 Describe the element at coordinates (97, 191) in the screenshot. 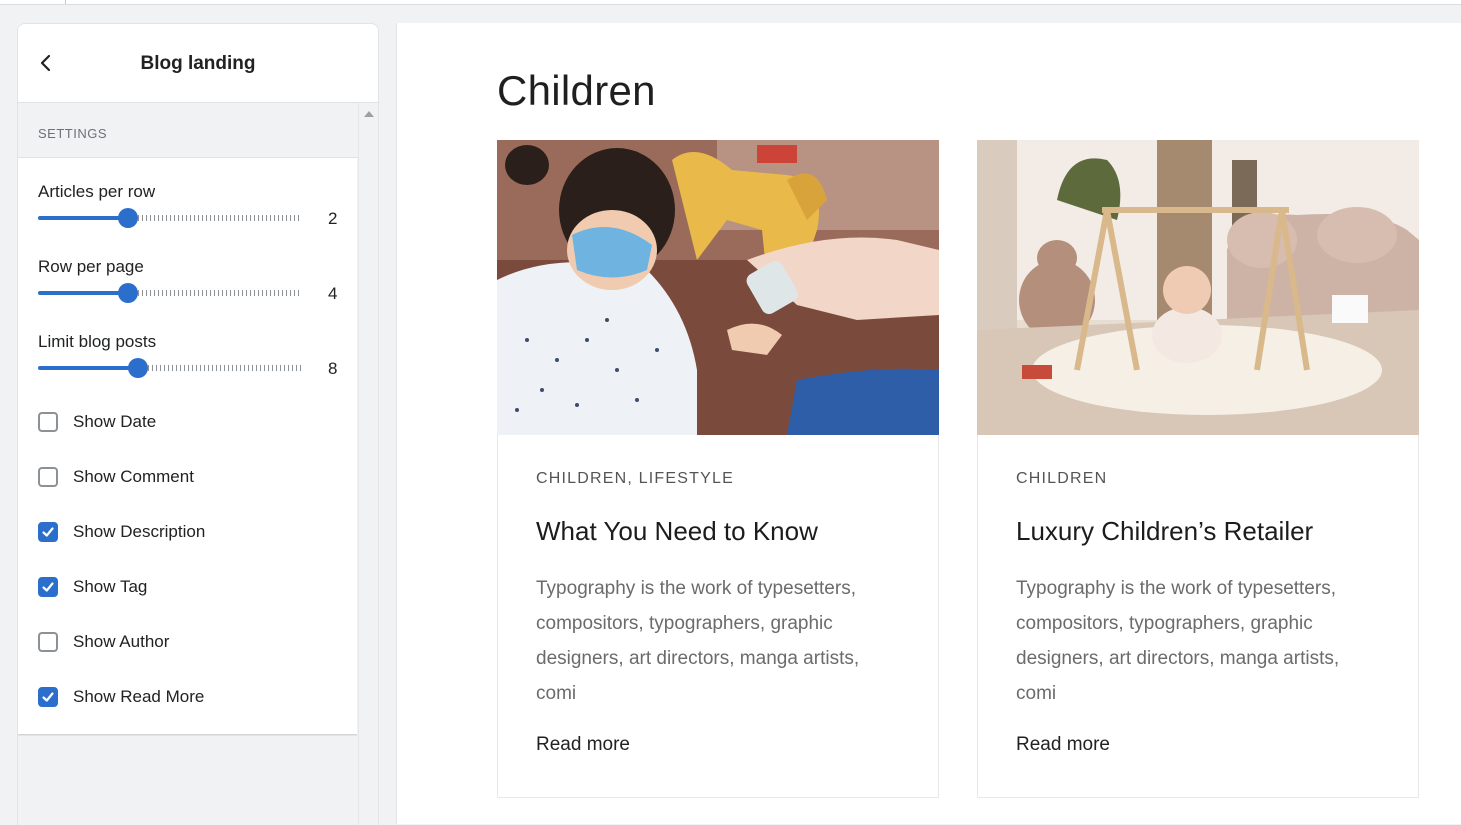

I see `range-label: Articles per row` at that location.